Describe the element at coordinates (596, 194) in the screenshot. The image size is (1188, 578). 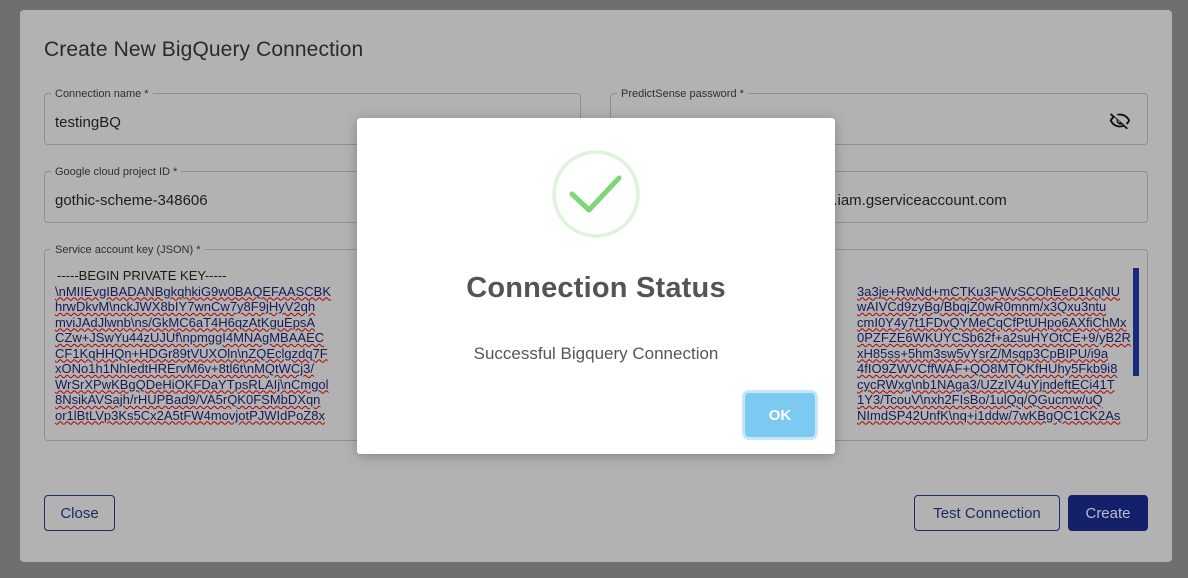
I see `check-circle-icon` at that location.